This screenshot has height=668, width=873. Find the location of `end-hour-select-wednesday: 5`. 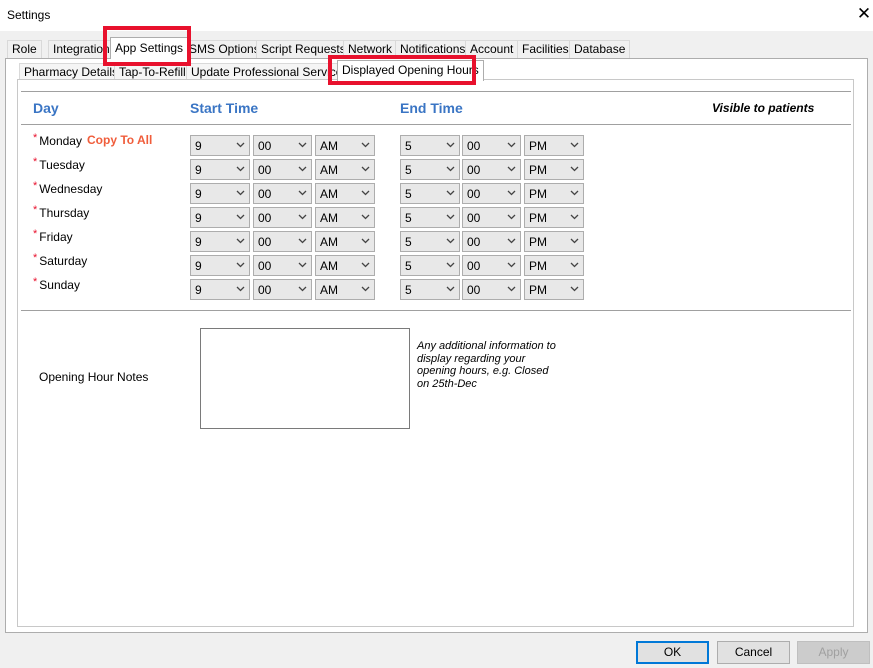

end-hour-select-wednesday: 5 is located at coordinates (430, 193).